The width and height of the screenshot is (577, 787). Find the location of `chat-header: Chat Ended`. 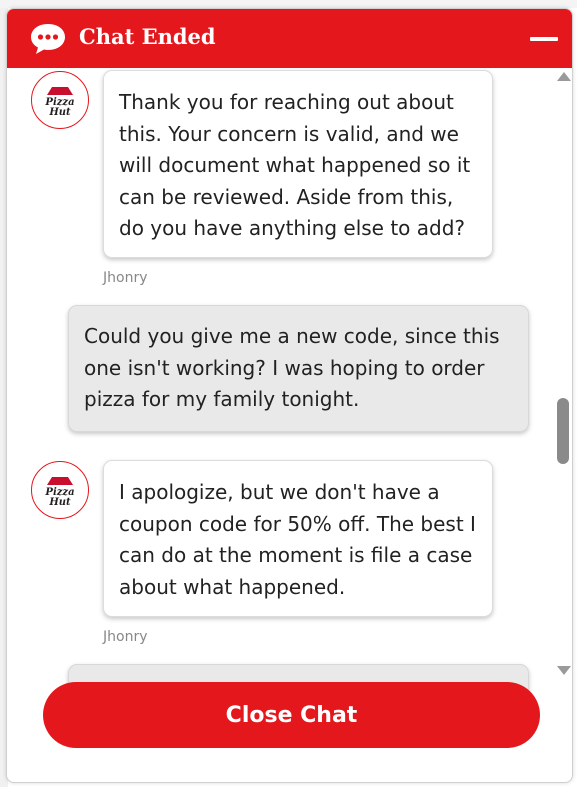

chat-header: Chat Ended is located at coordinates (289, 38).